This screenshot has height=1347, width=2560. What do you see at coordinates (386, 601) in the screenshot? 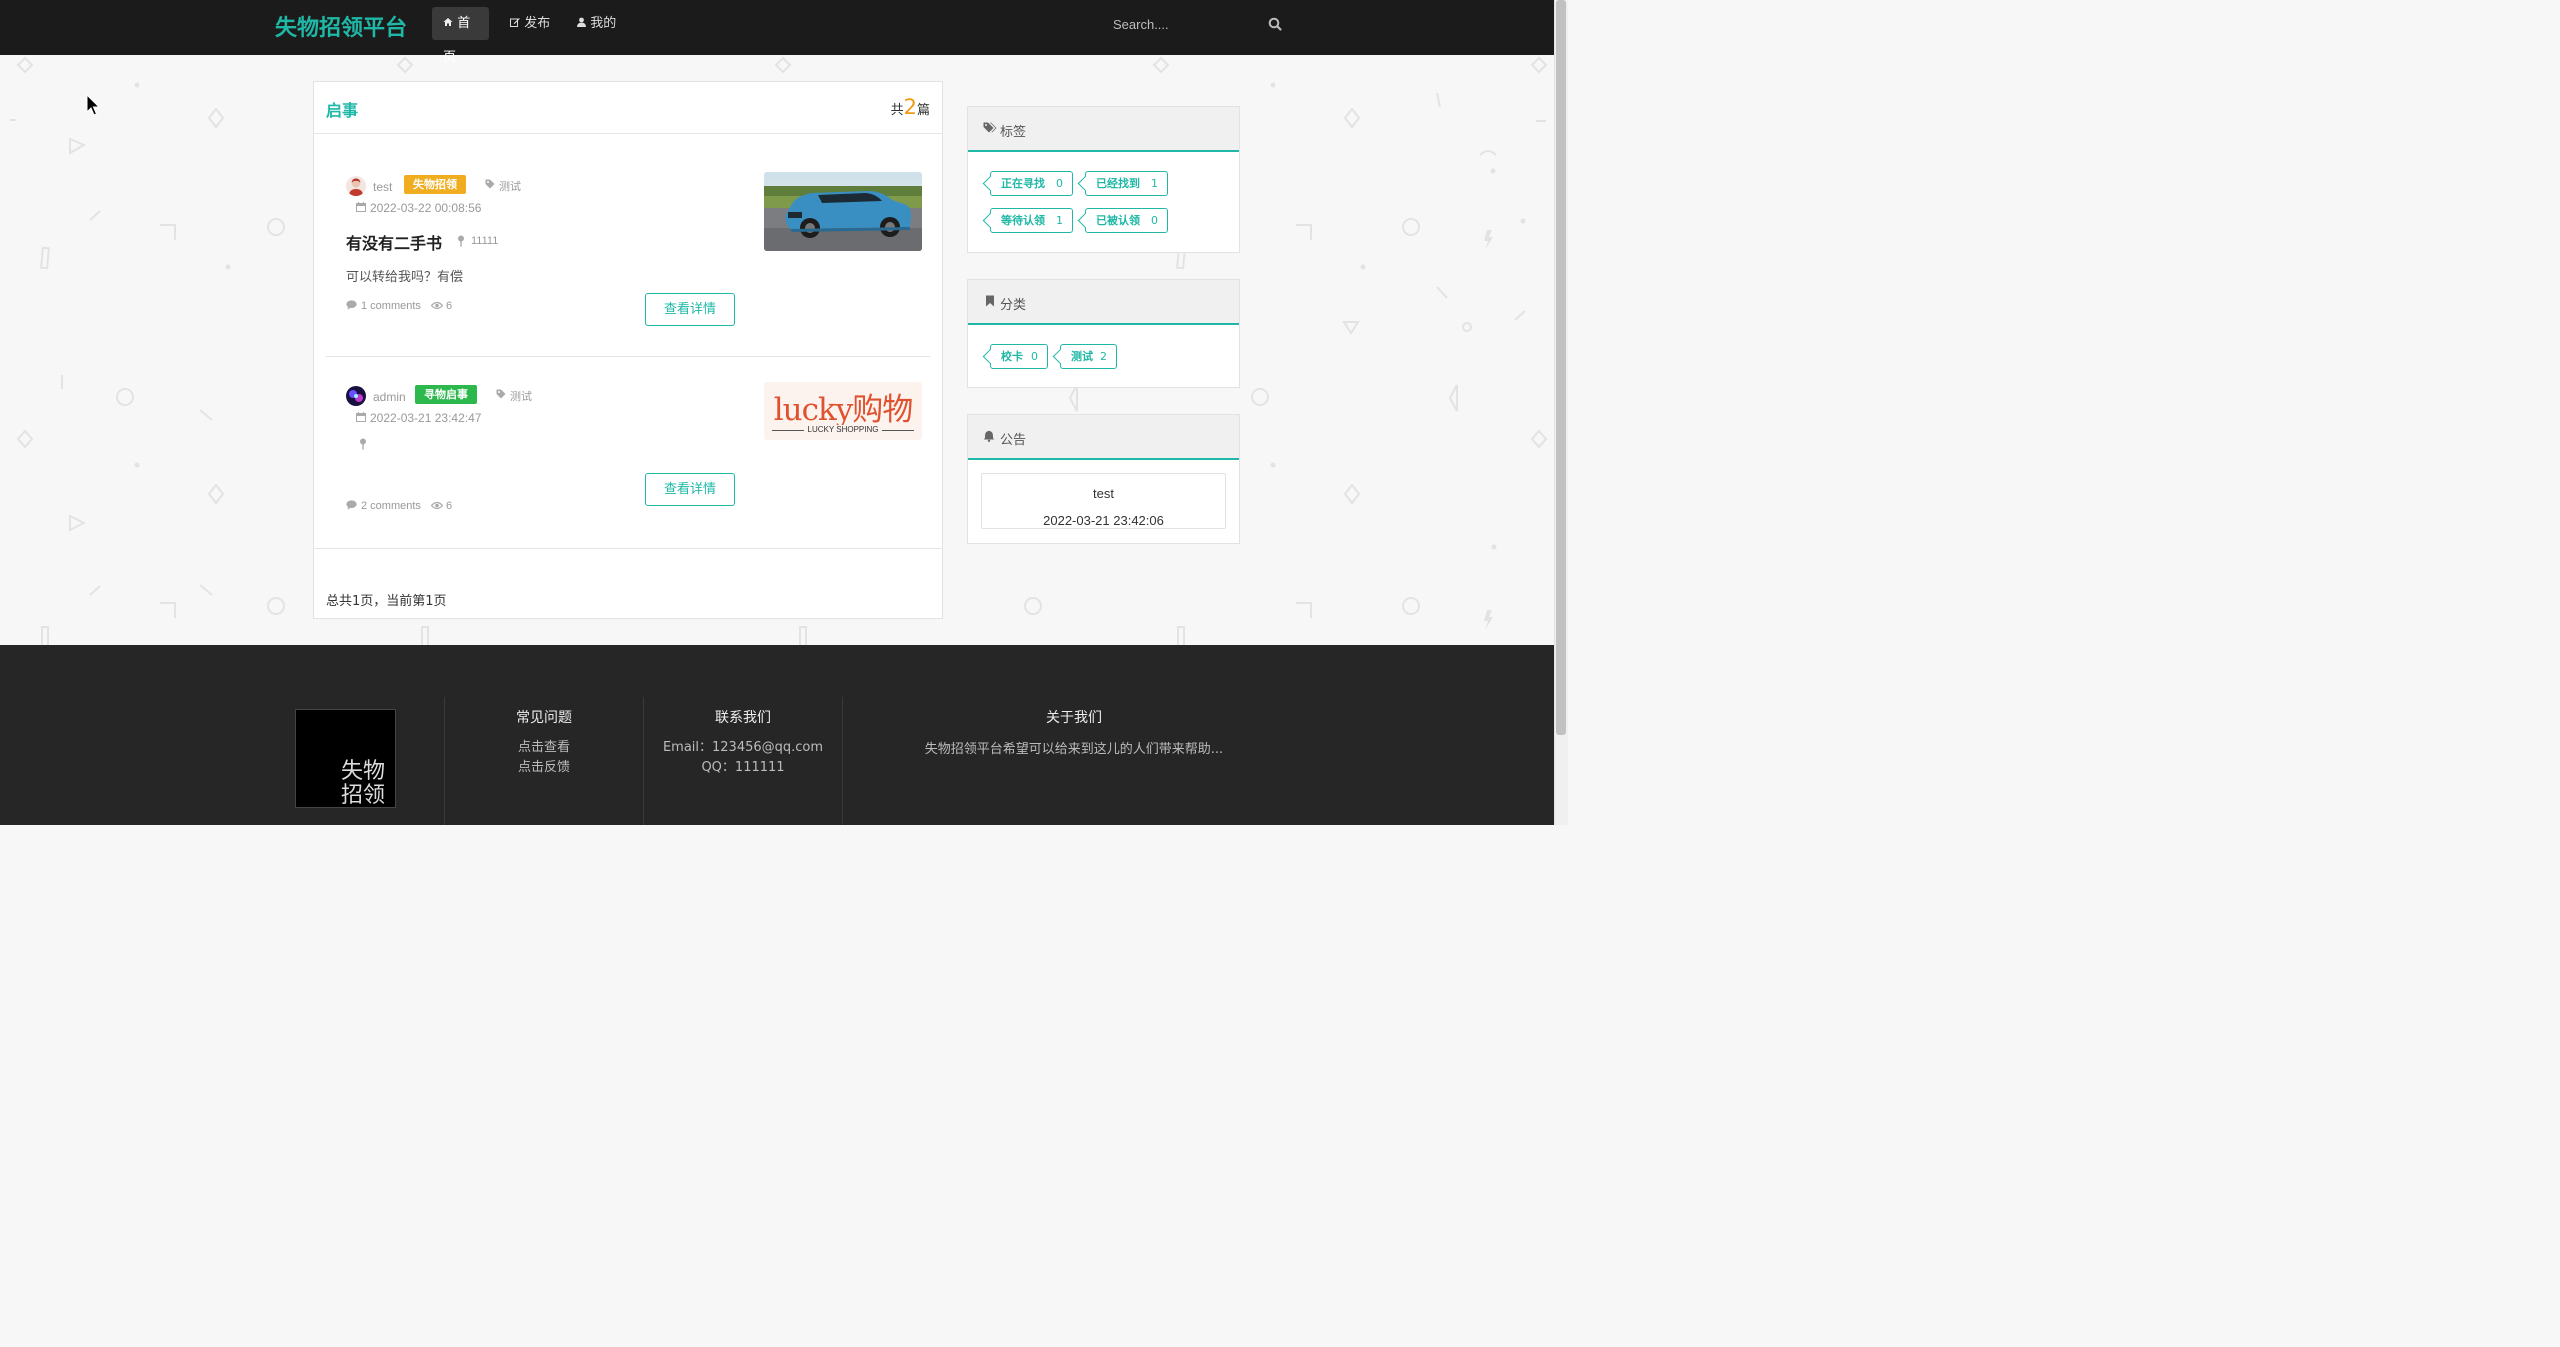
I see `pagination-info: 总共1页，当前第1页` at bounding box center [386, 601].